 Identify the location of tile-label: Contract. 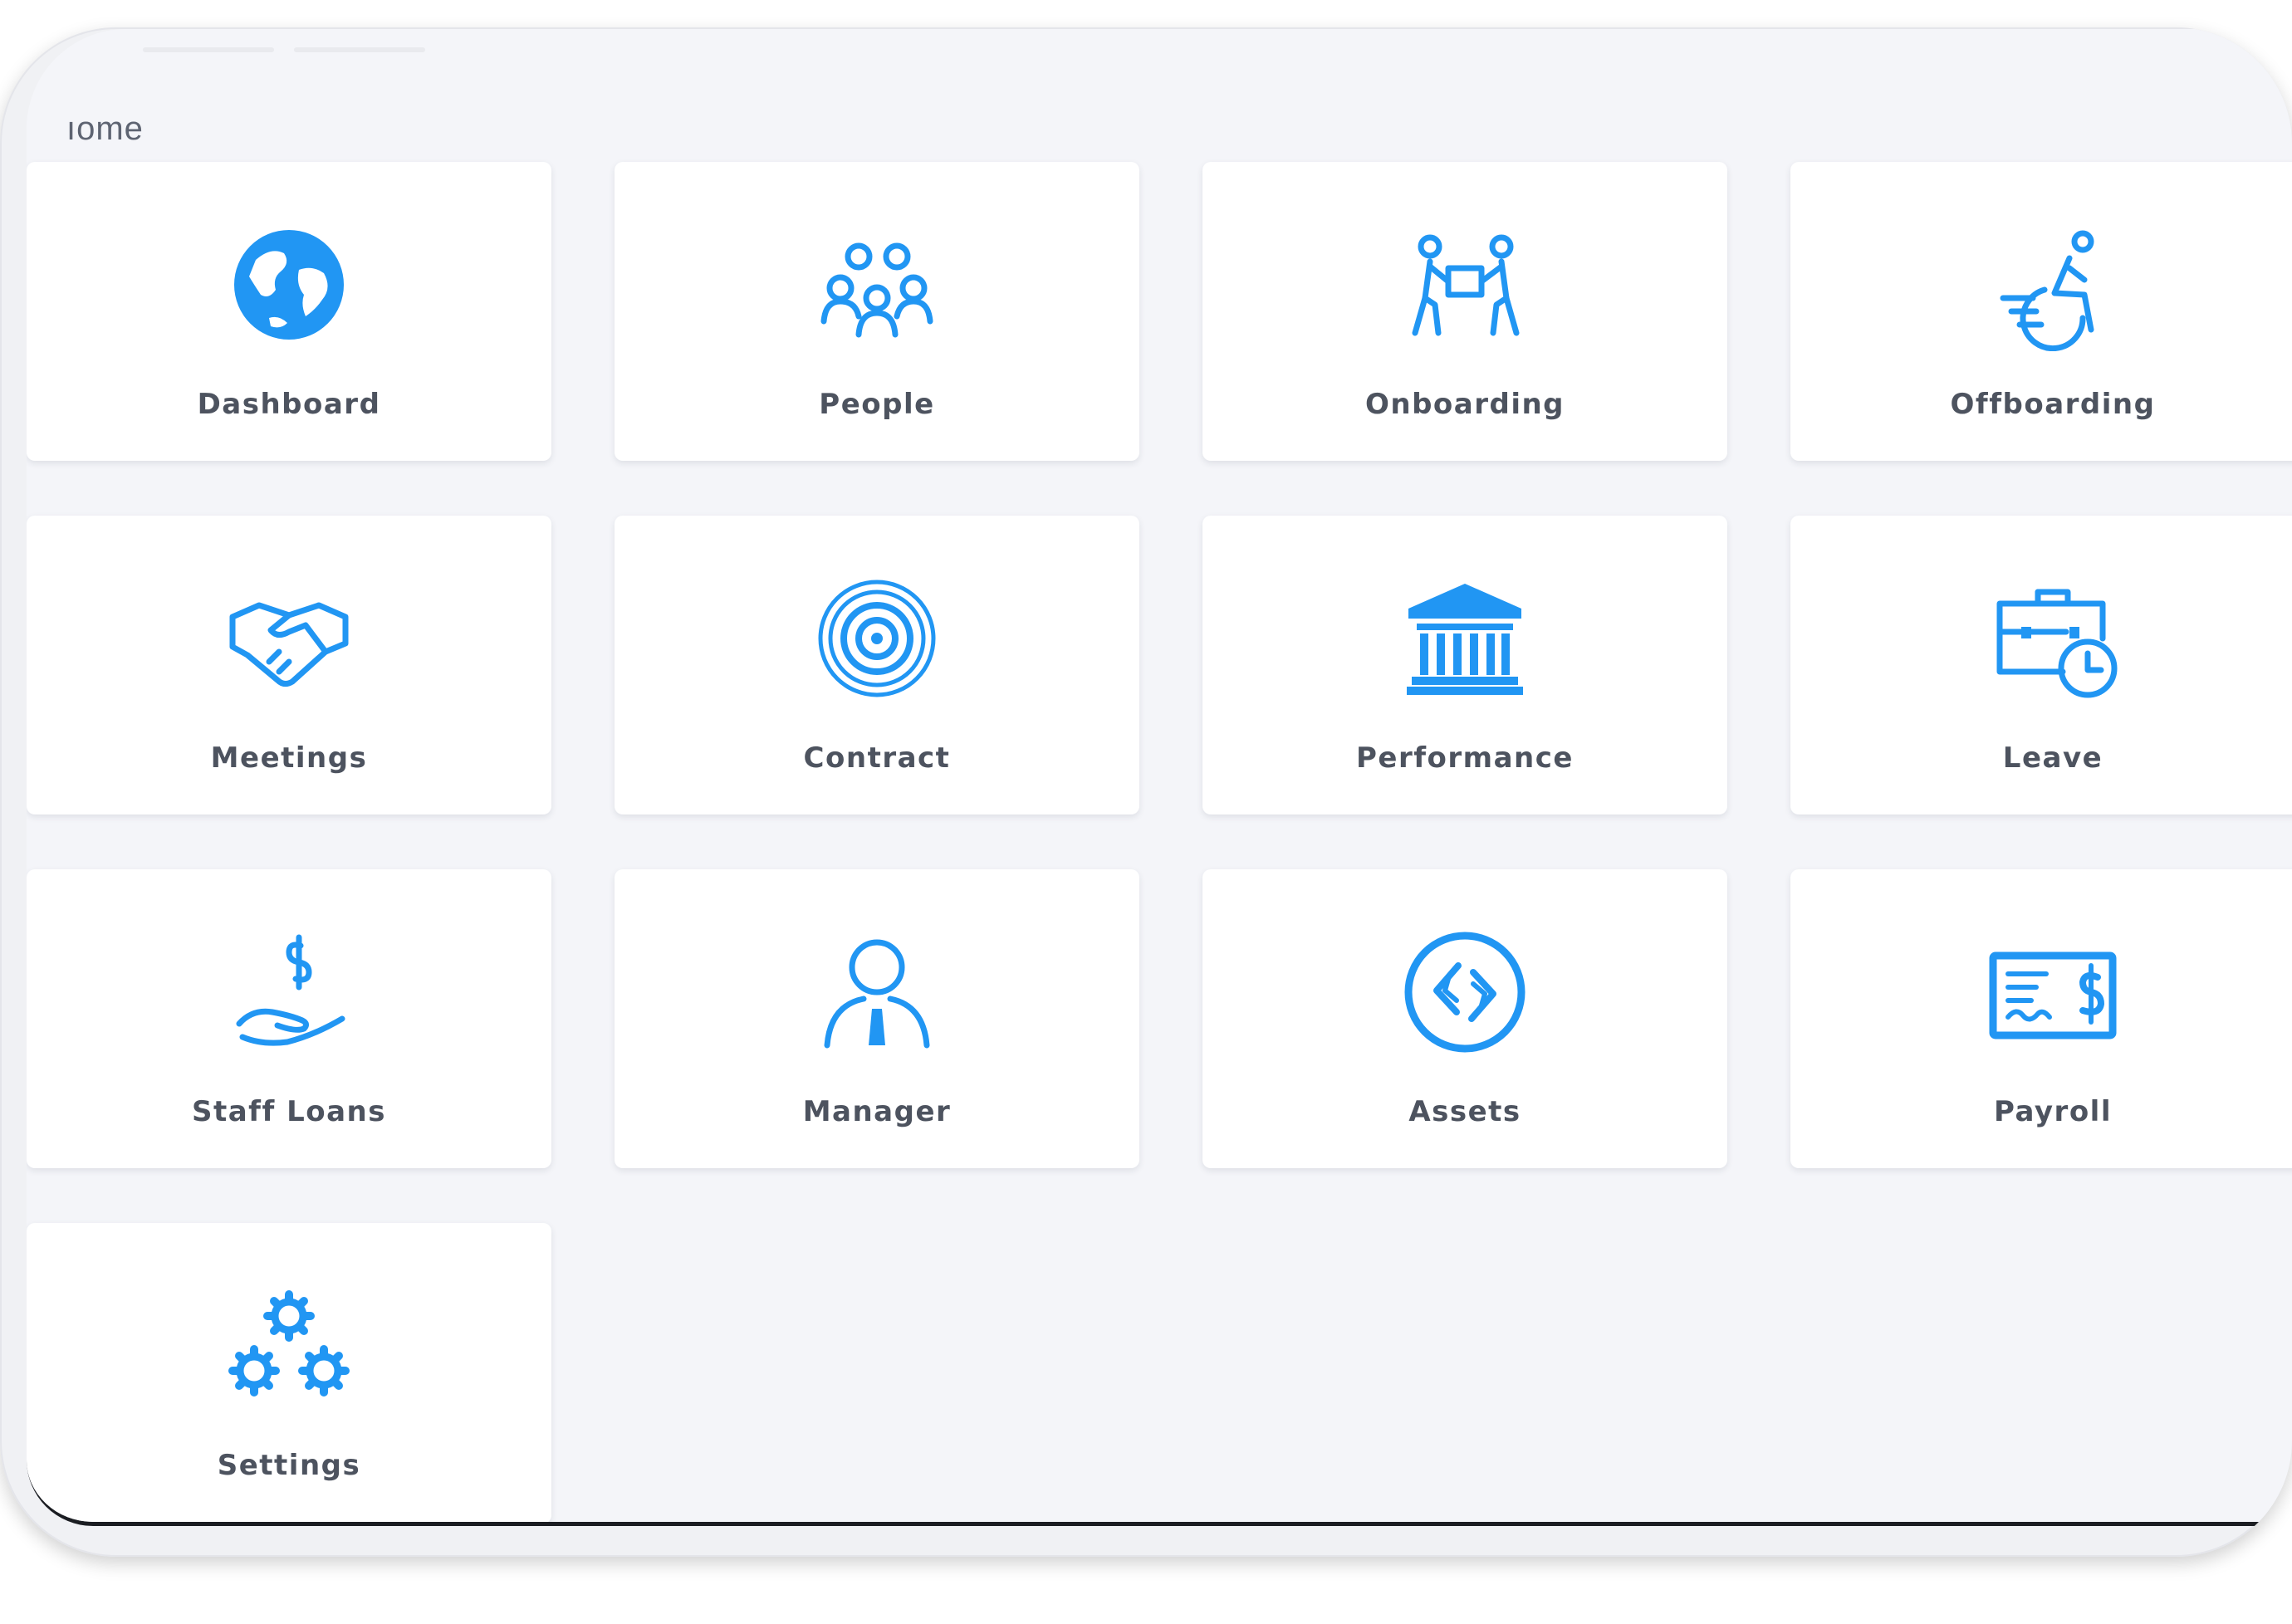
(877, 758).